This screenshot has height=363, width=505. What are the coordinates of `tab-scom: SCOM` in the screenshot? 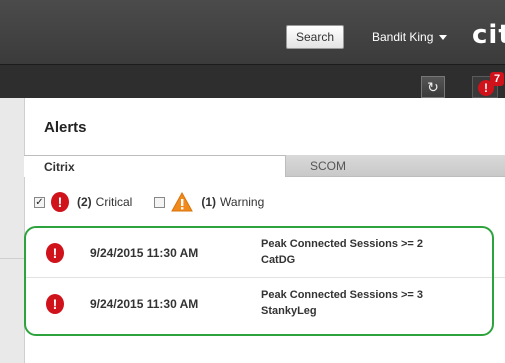 It's located at (395, 166).